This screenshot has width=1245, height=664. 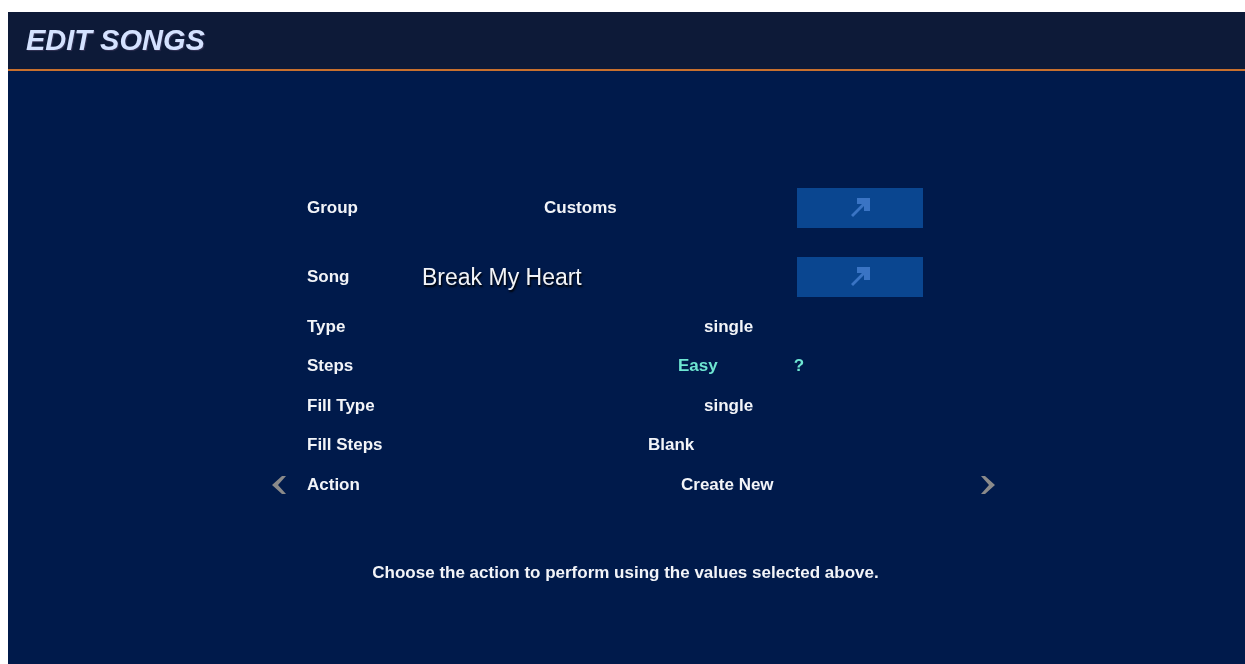 I want to click on row-label: Type, so click(x=327, y=326).